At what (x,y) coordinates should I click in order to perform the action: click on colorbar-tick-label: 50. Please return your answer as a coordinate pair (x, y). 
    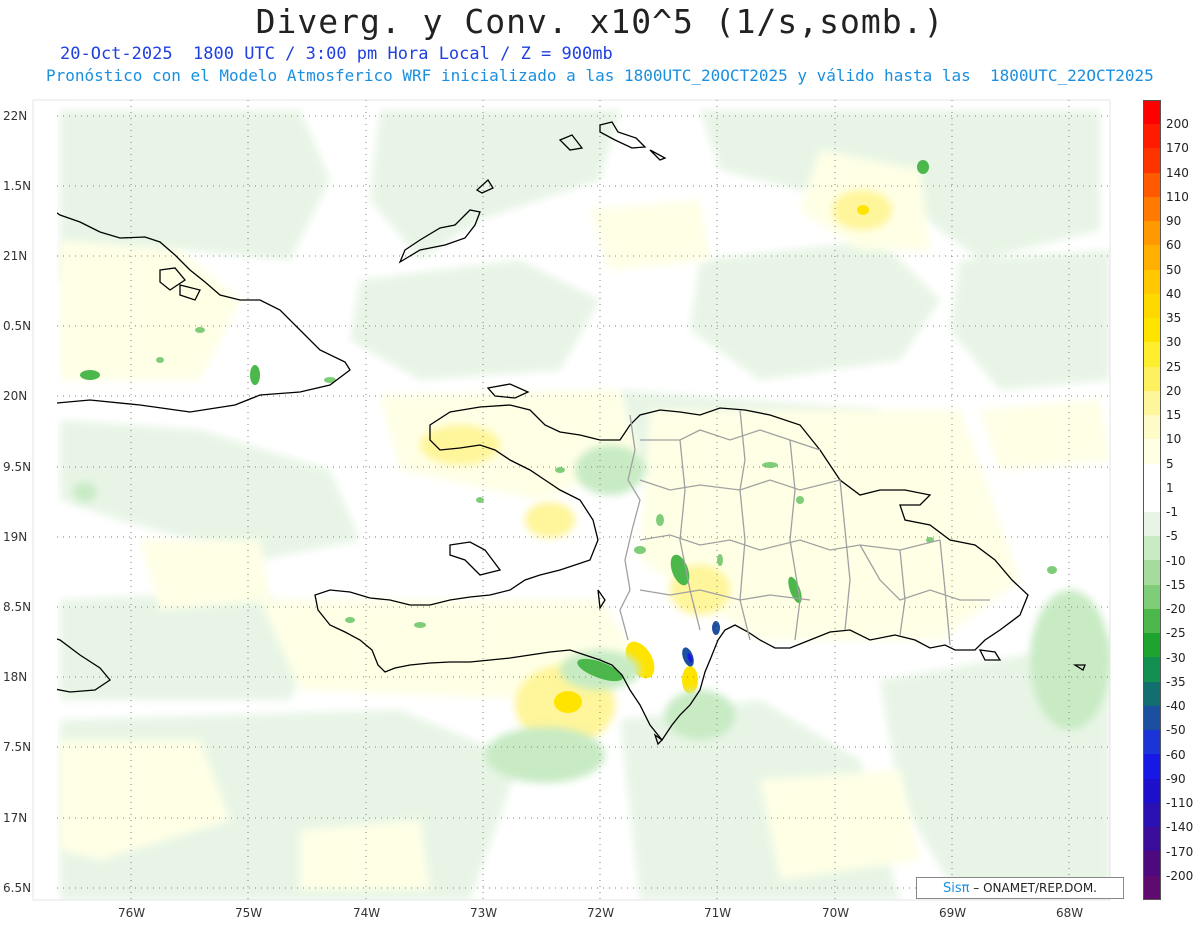
    Looking at the image, I should click on (1174, 269).